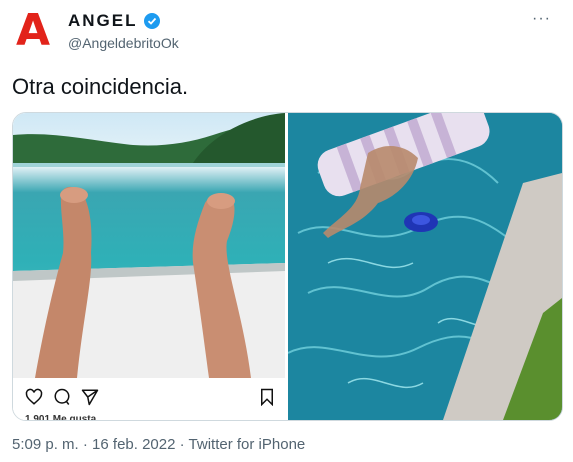  What do you see at coordinates (267, 397) in the screenshot?
I see `bookmark-icon` at bounding box center [267, 397].